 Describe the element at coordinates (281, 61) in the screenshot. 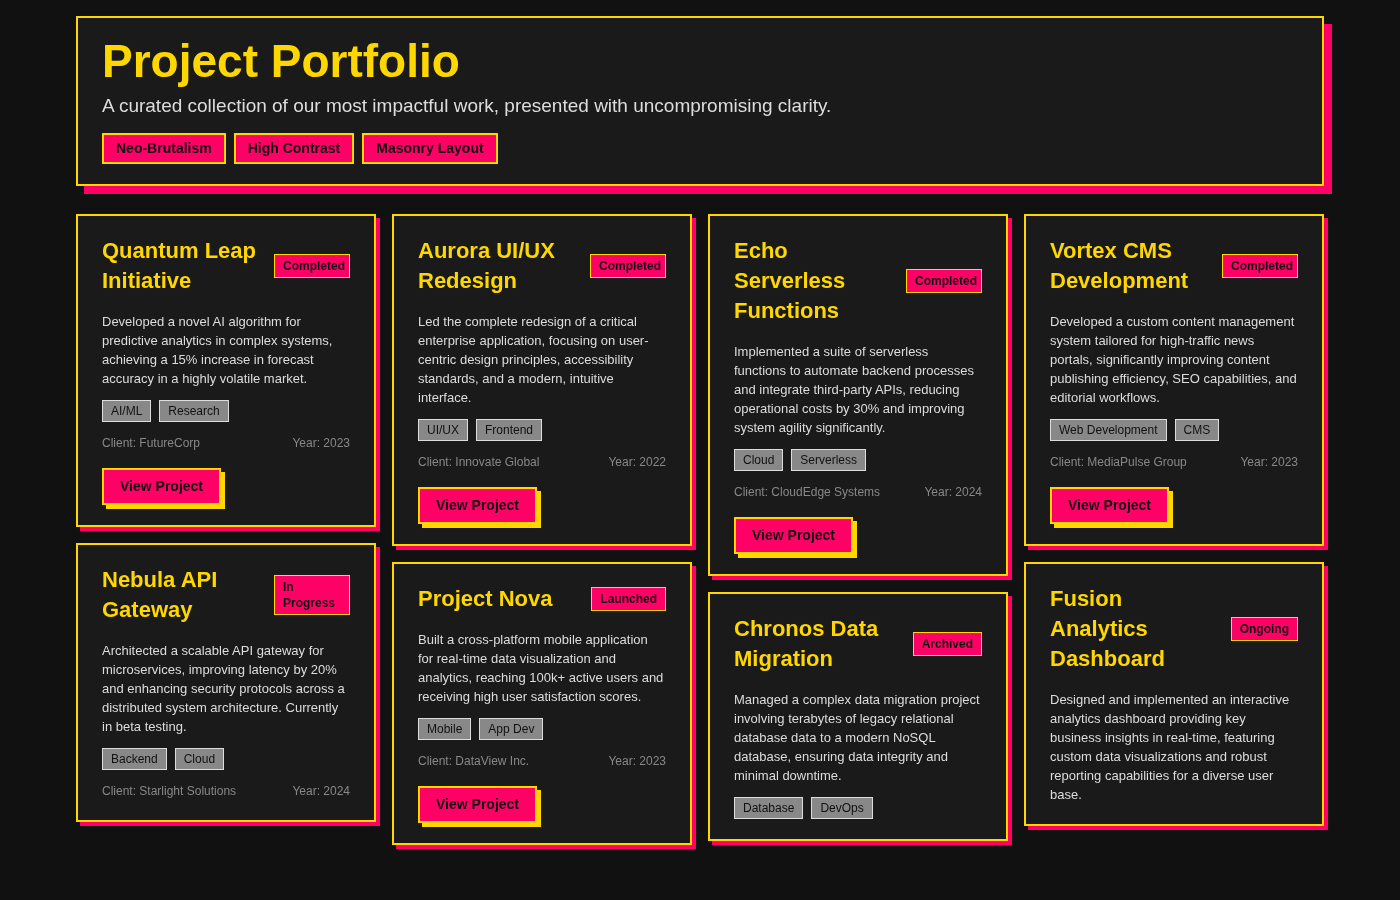

I see `page-title: Project Portfolio` at that location.